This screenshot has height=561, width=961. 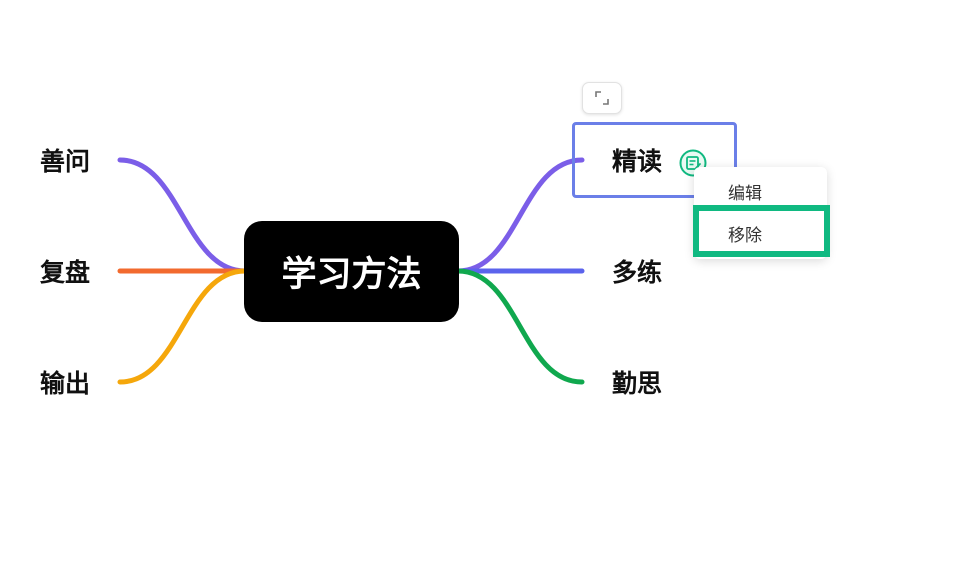 I want to click on collapse-toggle-icon, so click(x=602, y=98).